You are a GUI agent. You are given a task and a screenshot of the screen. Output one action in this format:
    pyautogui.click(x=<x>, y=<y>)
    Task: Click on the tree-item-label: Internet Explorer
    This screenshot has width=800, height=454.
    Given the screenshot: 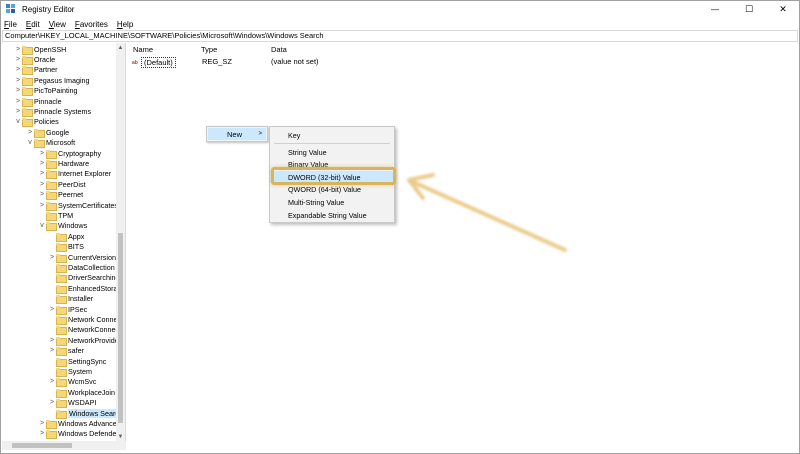 What is the action you would take?
    pyautogui.click(x=85, y=174)
    